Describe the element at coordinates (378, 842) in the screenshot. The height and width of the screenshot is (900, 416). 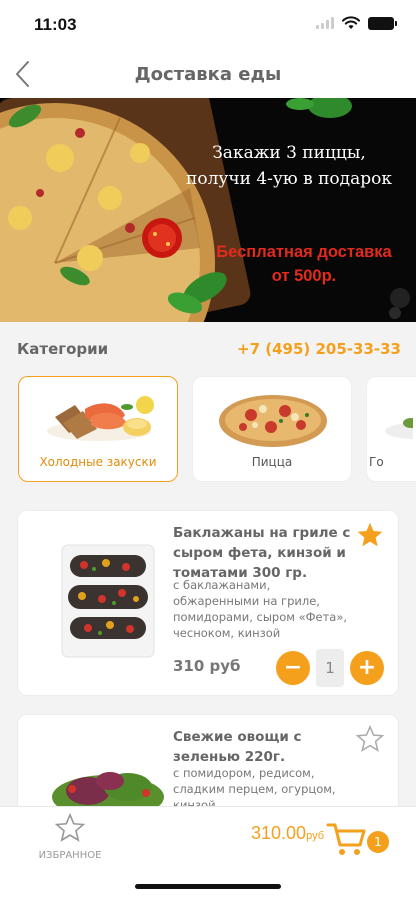
I see `cart-count-badge: 1` at that location.